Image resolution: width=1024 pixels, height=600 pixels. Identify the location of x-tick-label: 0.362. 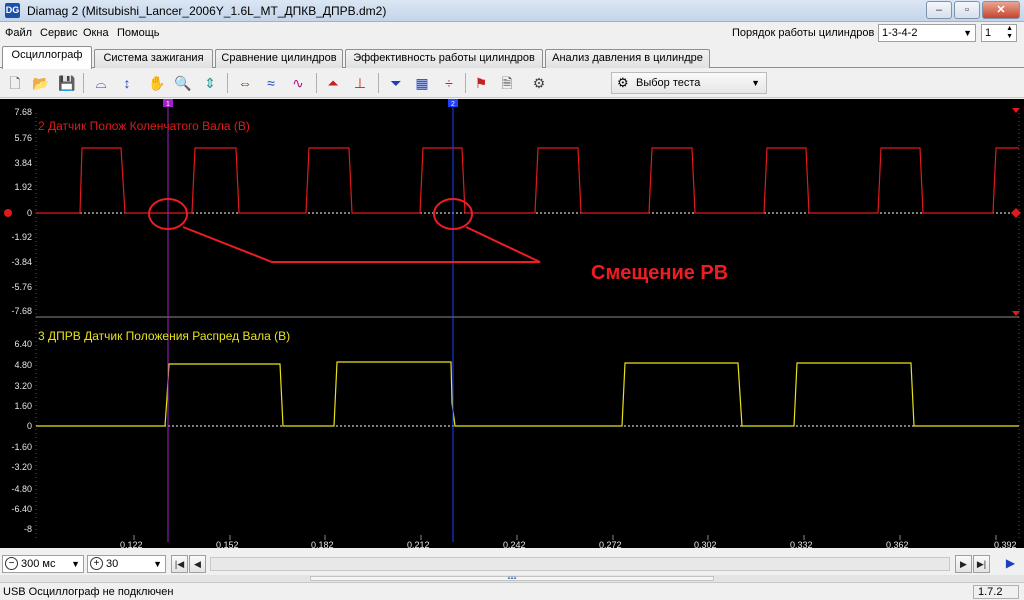
(897, 545).